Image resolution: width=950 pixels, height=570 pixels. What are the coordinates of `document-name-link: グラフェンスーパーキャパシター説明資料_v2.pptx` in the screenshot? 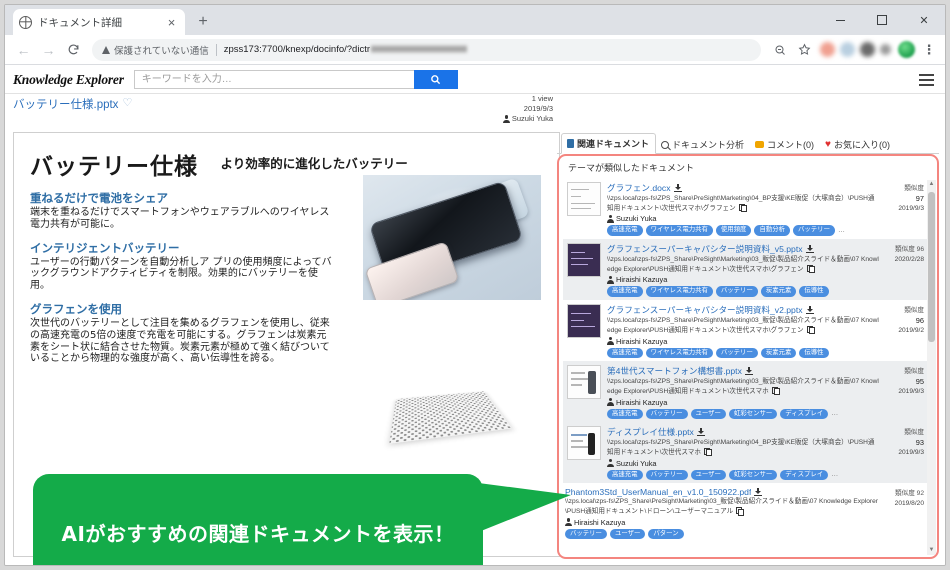 It's located at (705, 310).